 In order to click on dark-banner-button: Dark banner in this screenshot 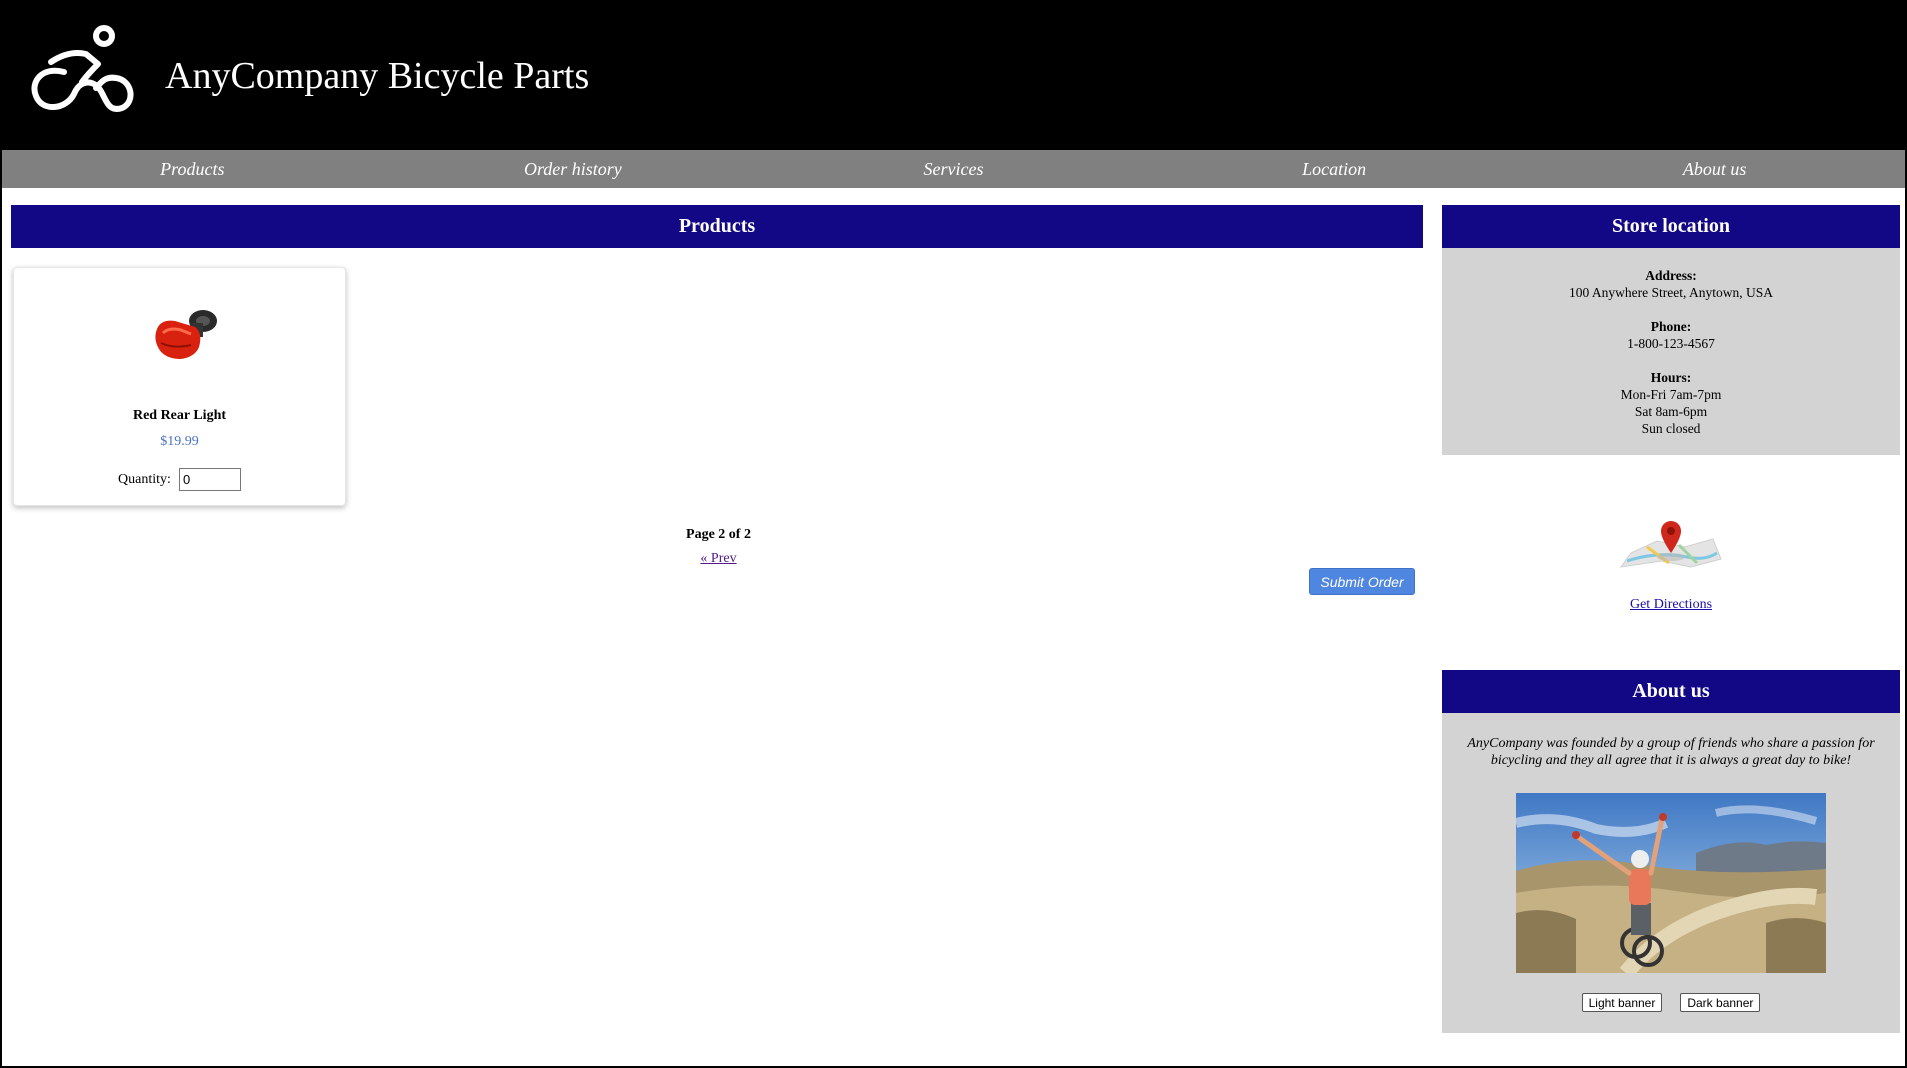, I will do `click(1720, 1002)`.